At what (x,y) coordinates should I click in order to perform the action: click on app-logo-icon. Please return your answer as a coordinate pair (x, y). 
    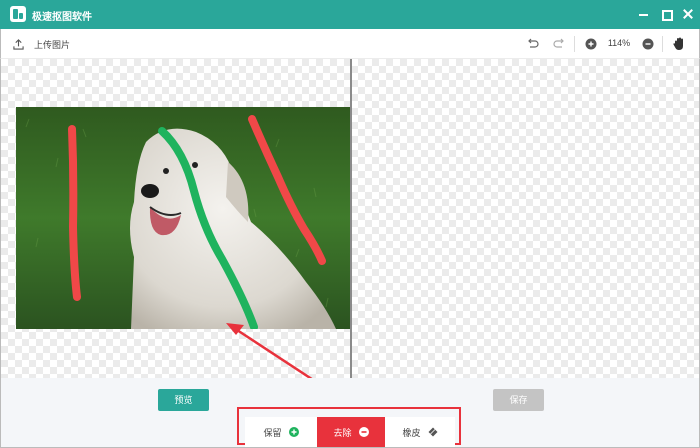
    Looking at the image, I should click on (18, 14).